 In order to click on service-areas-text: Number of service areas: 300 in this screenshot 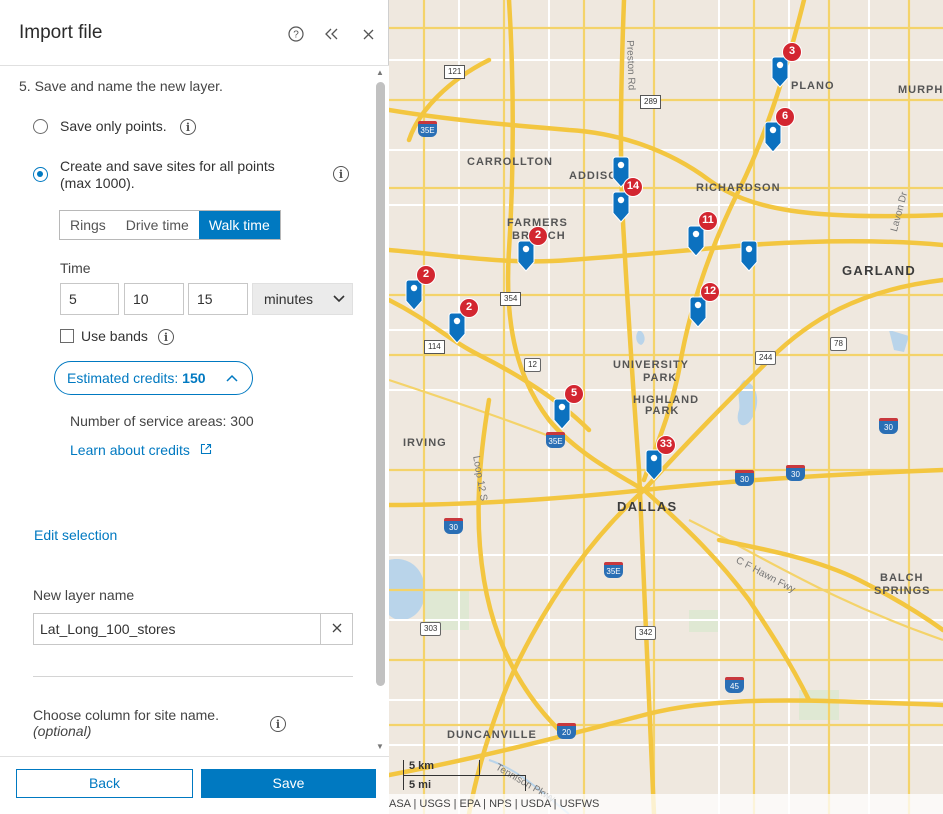, I will do `click(162, 421)`.